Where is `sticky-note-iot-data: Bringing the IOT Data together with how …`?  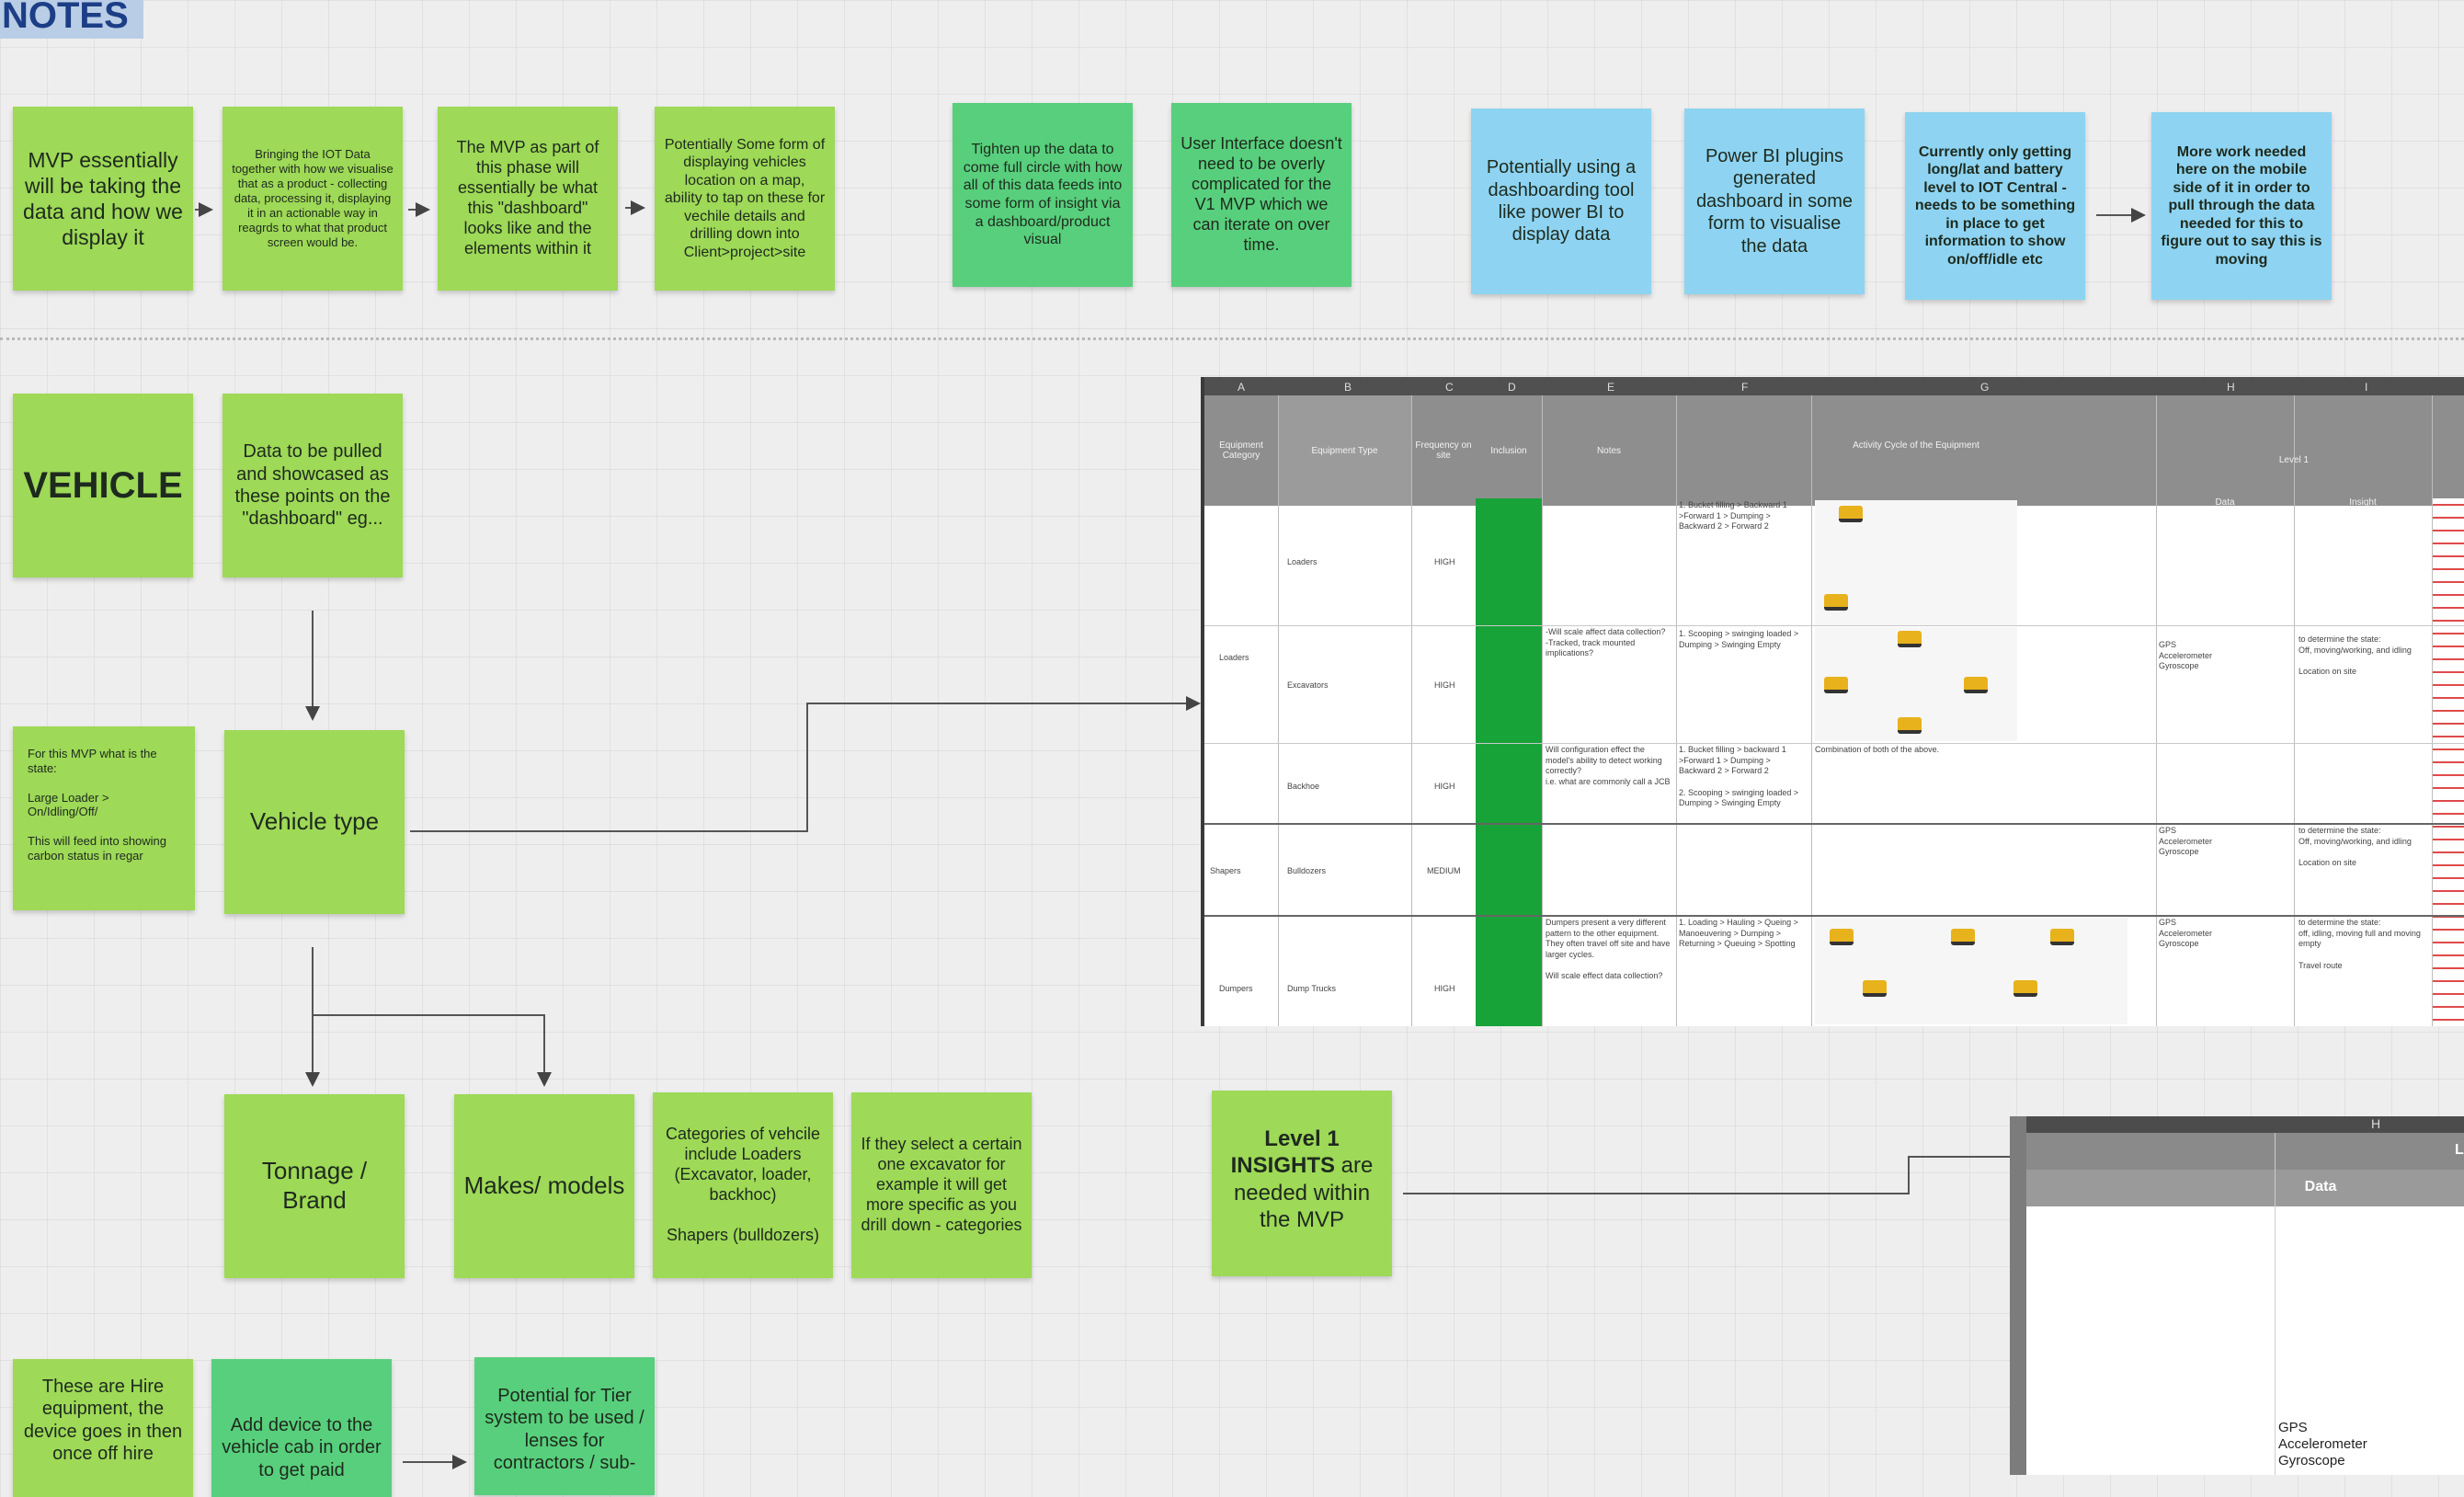 sticky-note-iot-data: Bringing the IOT Data together with how … is located at coordinates (312, 199).